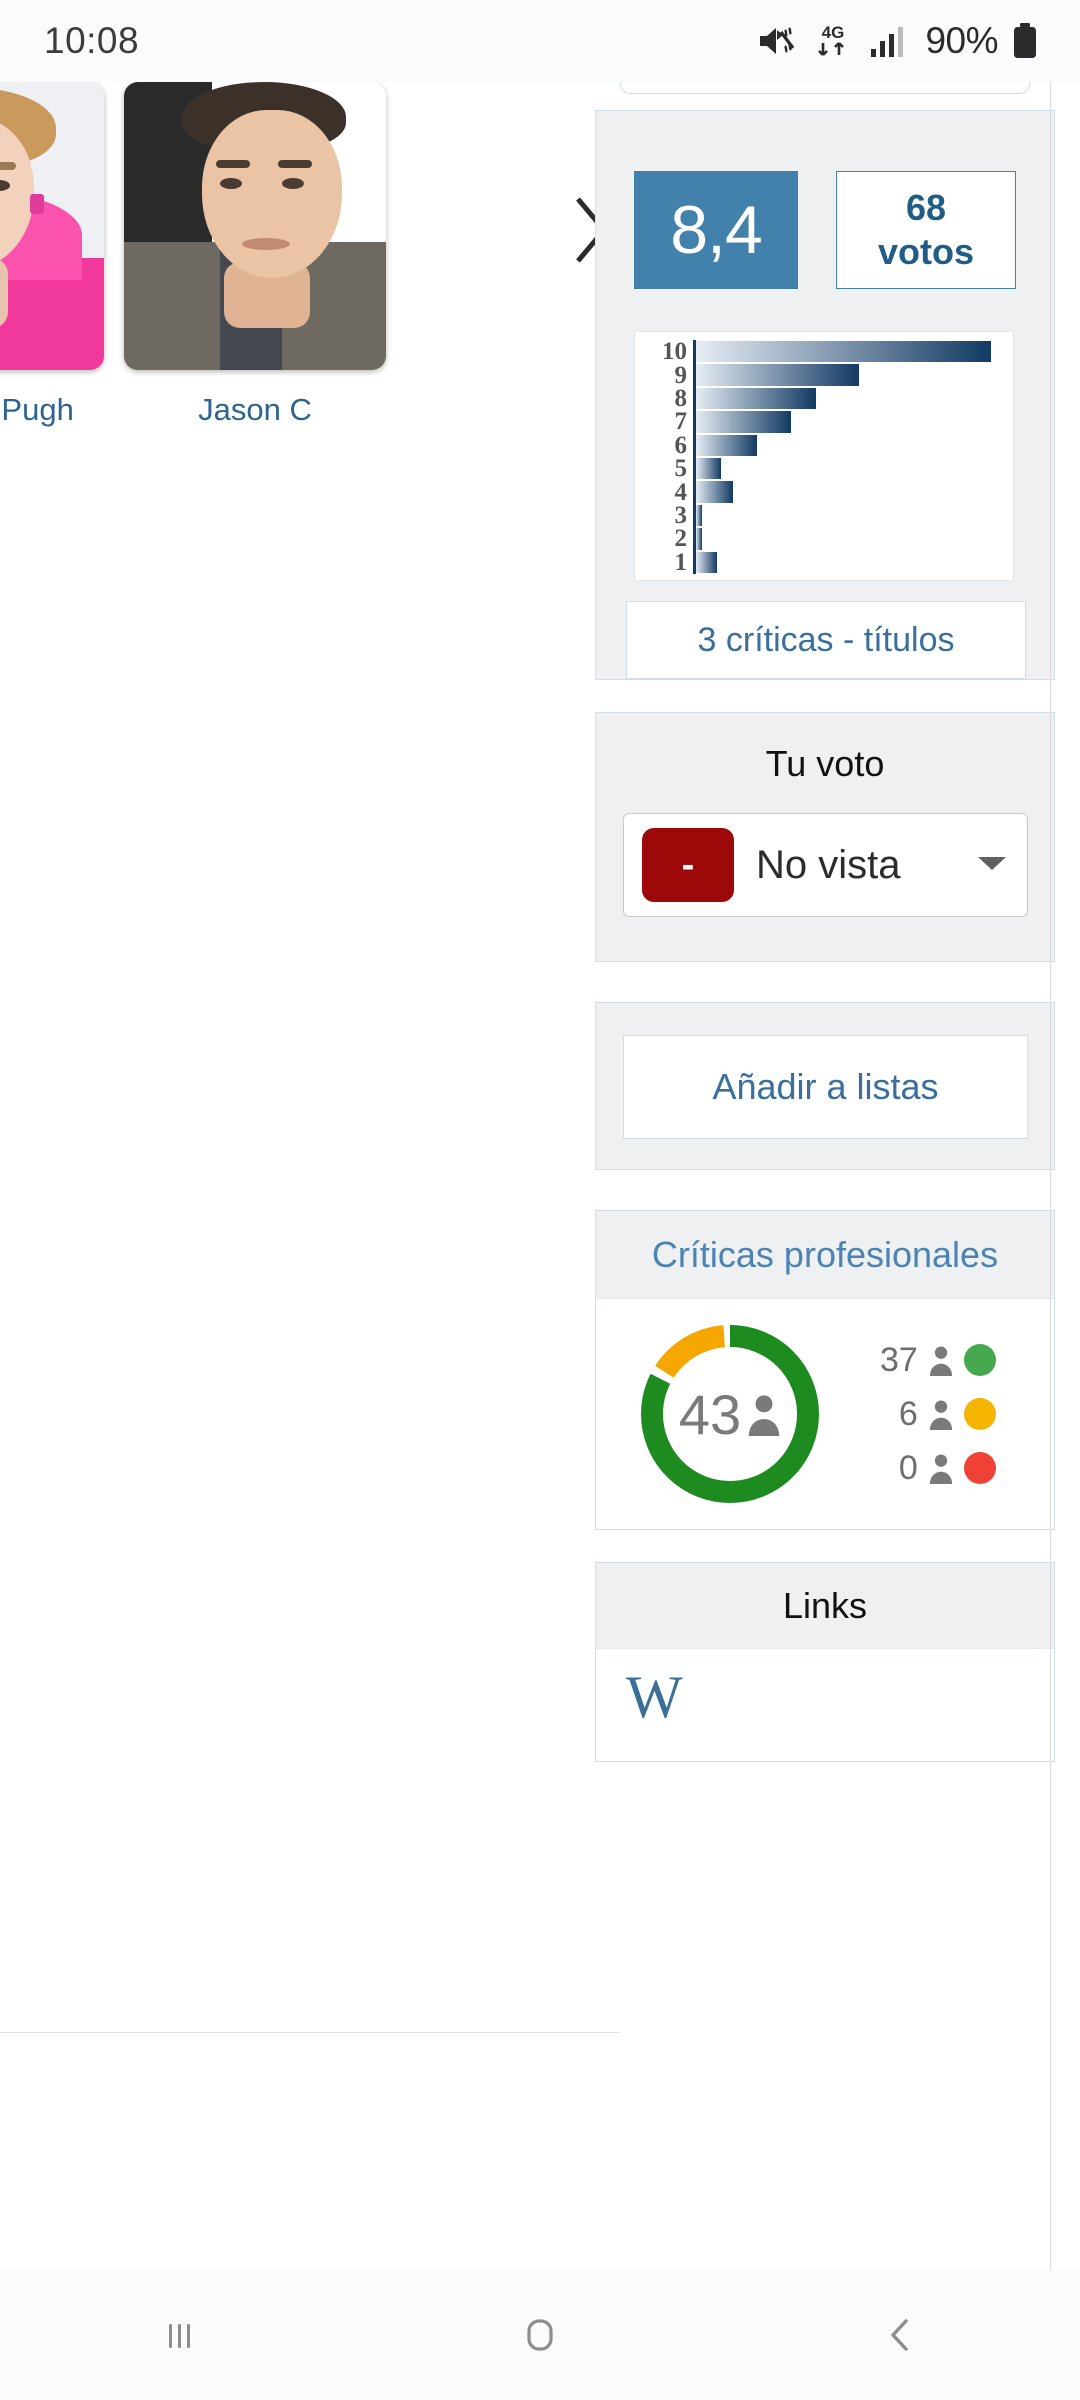 The width and height of the screenshot is (1080, 2400). I want to click on add-to-lists-button: Añadir a listas, so click(825, 1087).